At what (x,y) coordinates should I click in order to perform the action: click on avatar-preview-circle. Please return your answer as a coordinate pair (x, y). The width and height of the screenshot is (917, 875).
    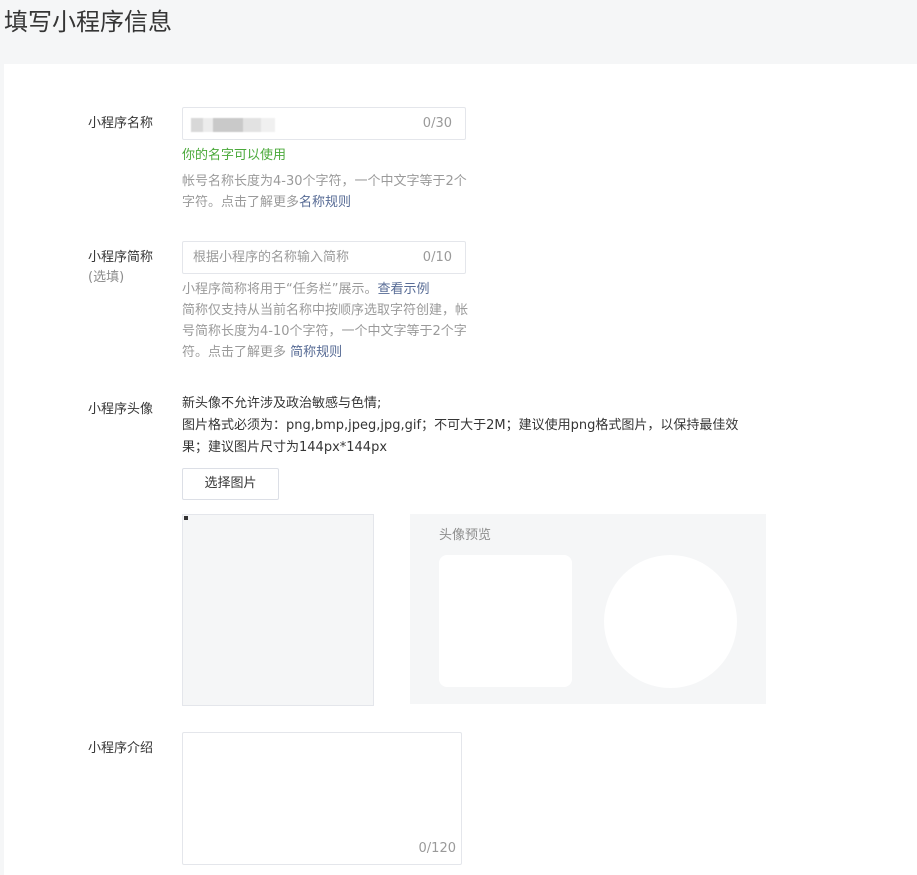
    Looking at the image, I should click on (670, 621).